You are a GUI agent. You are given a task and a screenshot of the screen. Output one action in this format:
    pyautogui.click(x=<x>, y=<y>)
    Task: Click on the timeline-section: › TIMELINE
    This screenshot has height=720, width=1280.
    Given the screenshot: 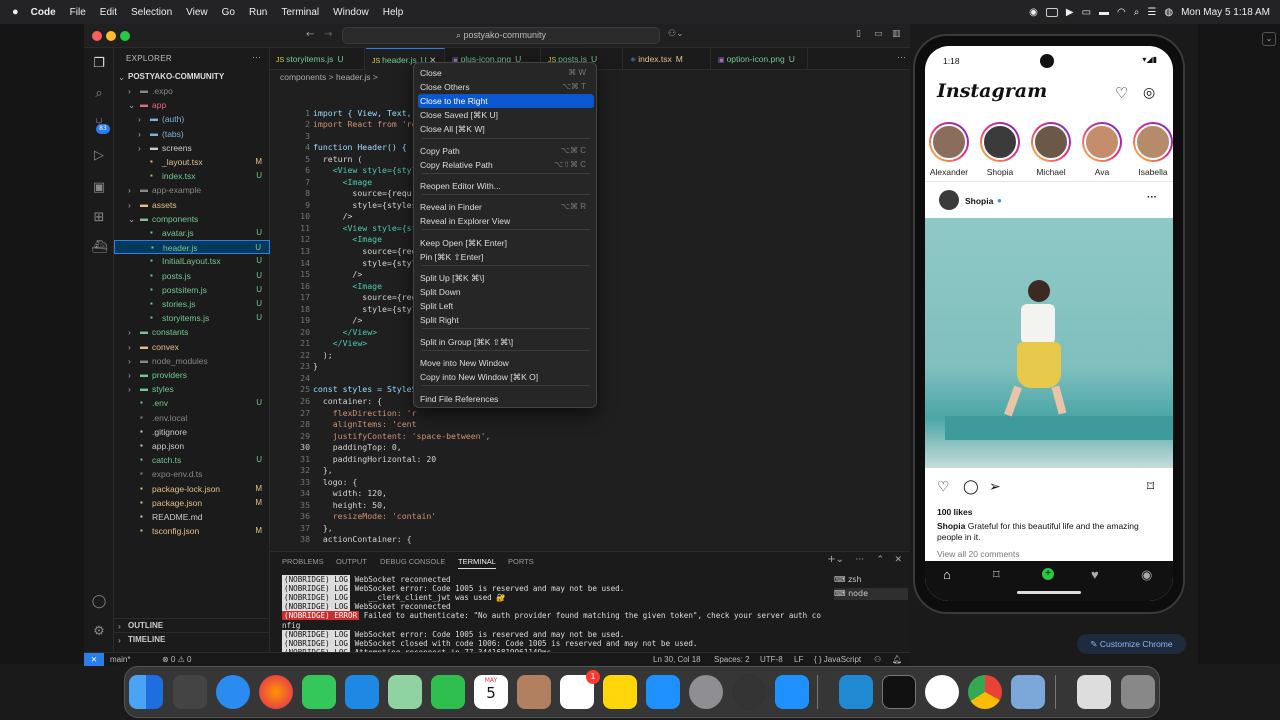 What is the action you would take?
    pyautogui.click(x=192, y=639)
    